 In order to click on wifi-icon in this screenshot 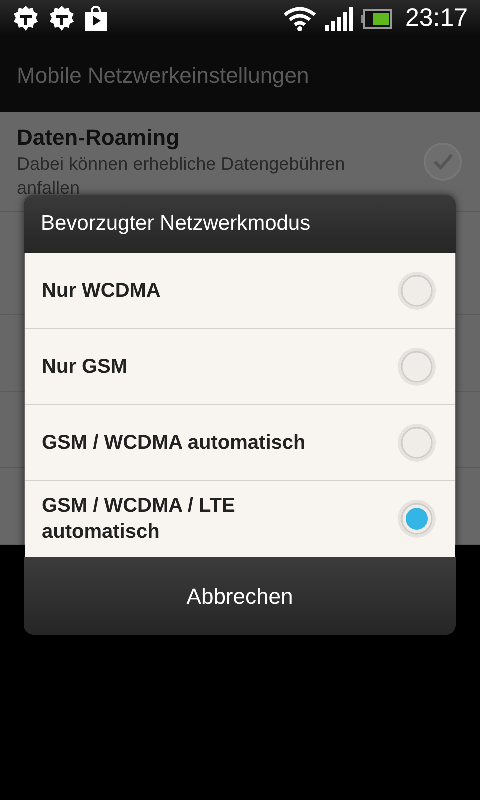, I will do `click(300, 19)`.